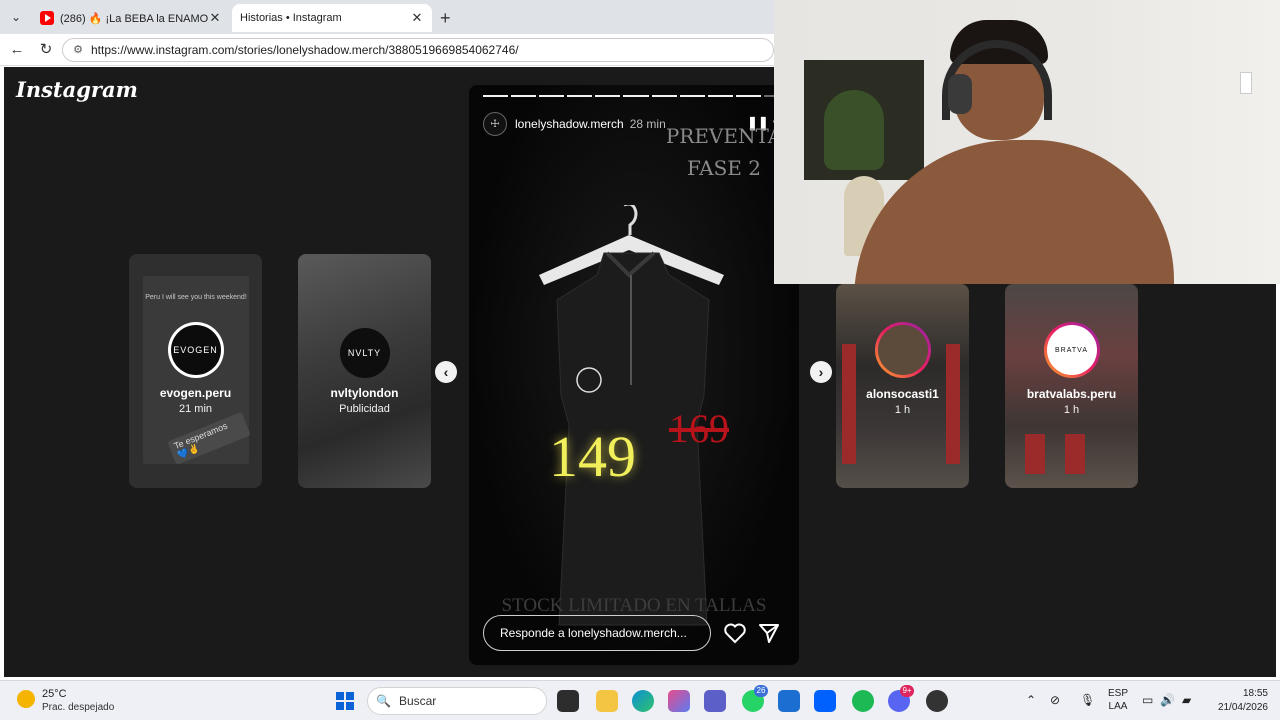 The height and width of the screenshot is (720, 1280). What do you see at coordinates (735, 633) in the screenshot?
I see `heart-icon` at bounding box center [735, 633].